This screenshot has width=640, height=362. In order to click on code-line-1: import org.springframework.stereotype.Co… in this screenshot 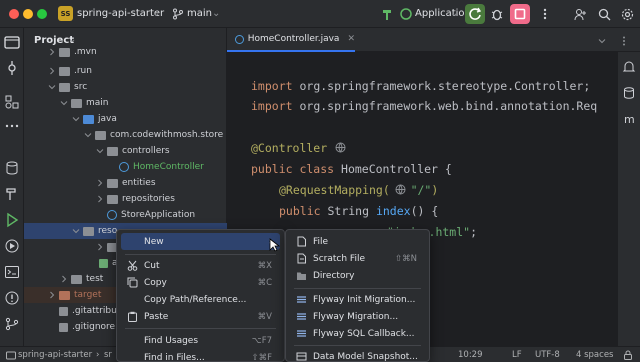, I will do `click(421, 86)`.